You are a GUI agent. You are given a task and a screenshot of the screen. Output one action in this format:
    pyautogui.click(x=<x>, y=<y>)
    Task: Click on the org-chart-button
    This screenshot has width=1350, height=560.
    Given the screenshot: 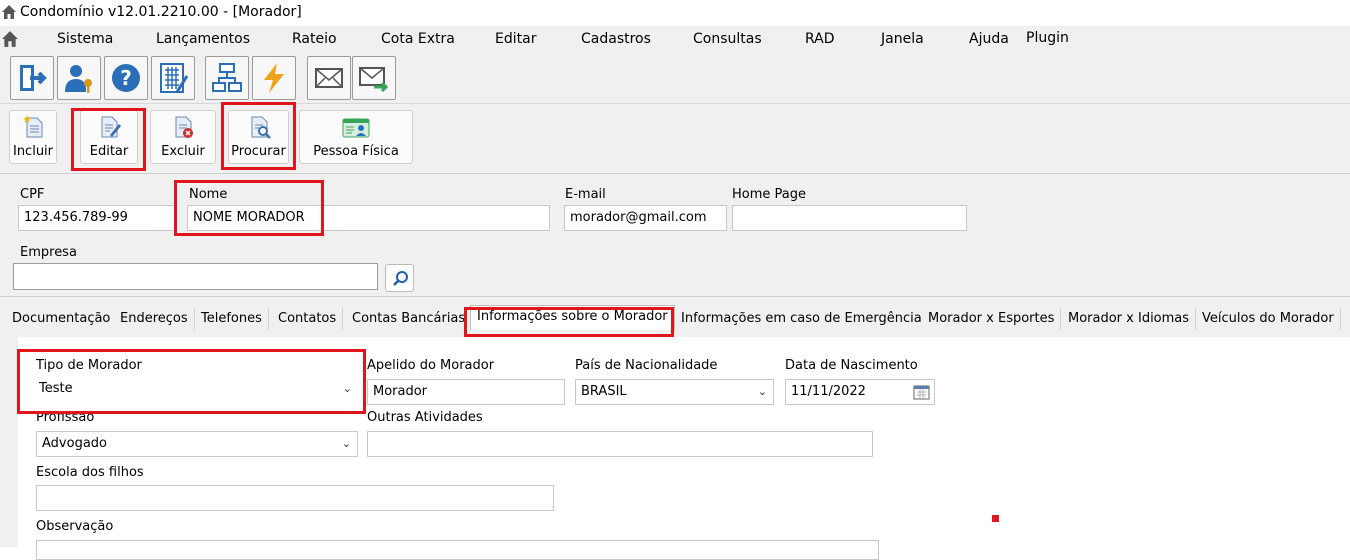 What is the action you would take?
    pyautogui.click(x=227, y=78)
    